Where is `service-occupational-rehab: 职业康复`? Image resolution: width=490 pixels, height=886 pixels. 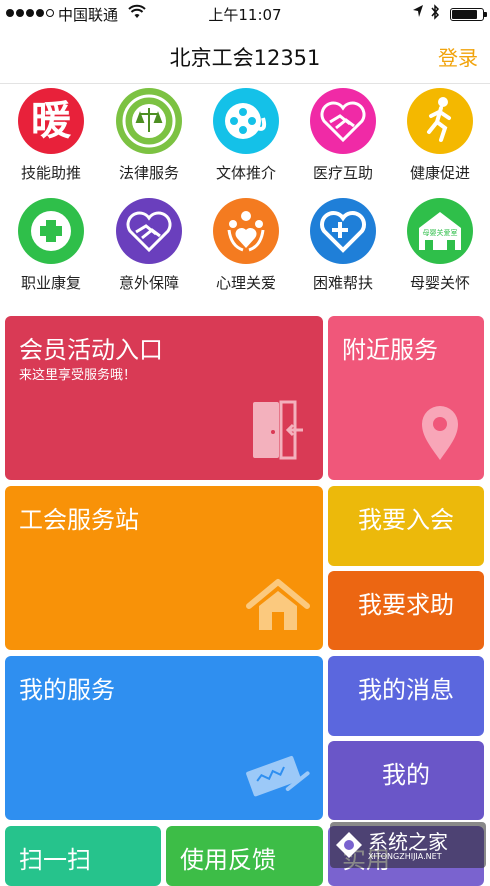 service-occupational-rehab: 职业康复 is located at coordinates (51, 245).